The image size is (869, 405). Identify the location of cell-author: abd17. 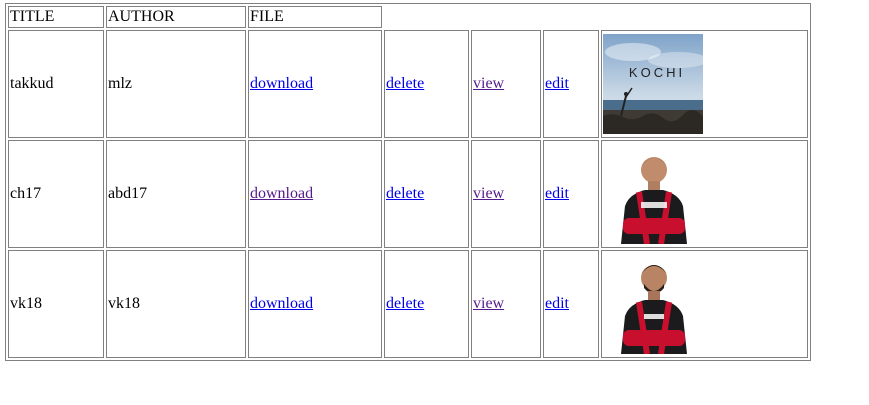
(176, 194).